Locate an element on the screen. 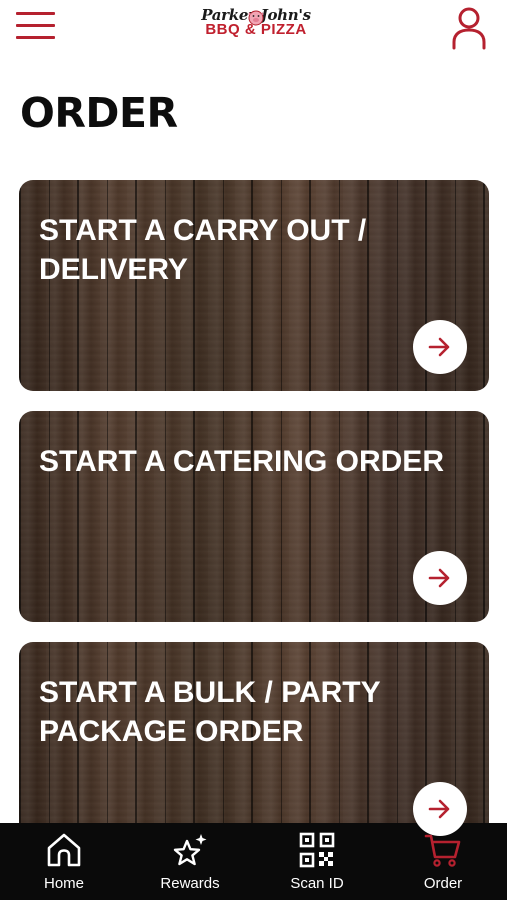 Image resolution: width=507 pixels, height=900 pixels. tab-rewards: Rewards is located at coordinates (190, 861).